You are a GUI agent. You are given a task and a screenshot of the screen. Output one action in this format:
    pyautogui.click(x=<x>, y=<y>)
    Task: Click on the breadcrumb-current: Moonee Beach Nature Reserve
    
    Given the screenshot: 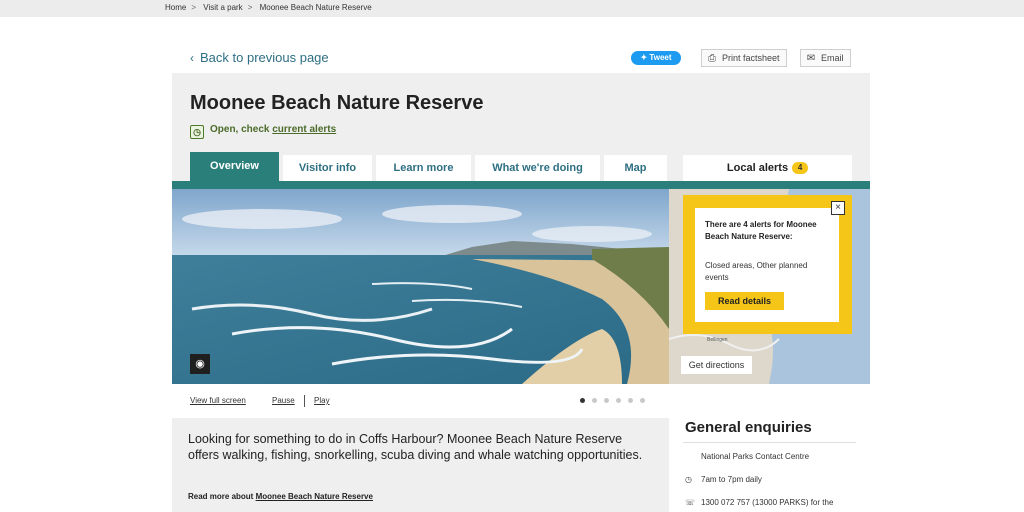 What is the action you would take?
    pyautogui.click(x=315, y=7)
    